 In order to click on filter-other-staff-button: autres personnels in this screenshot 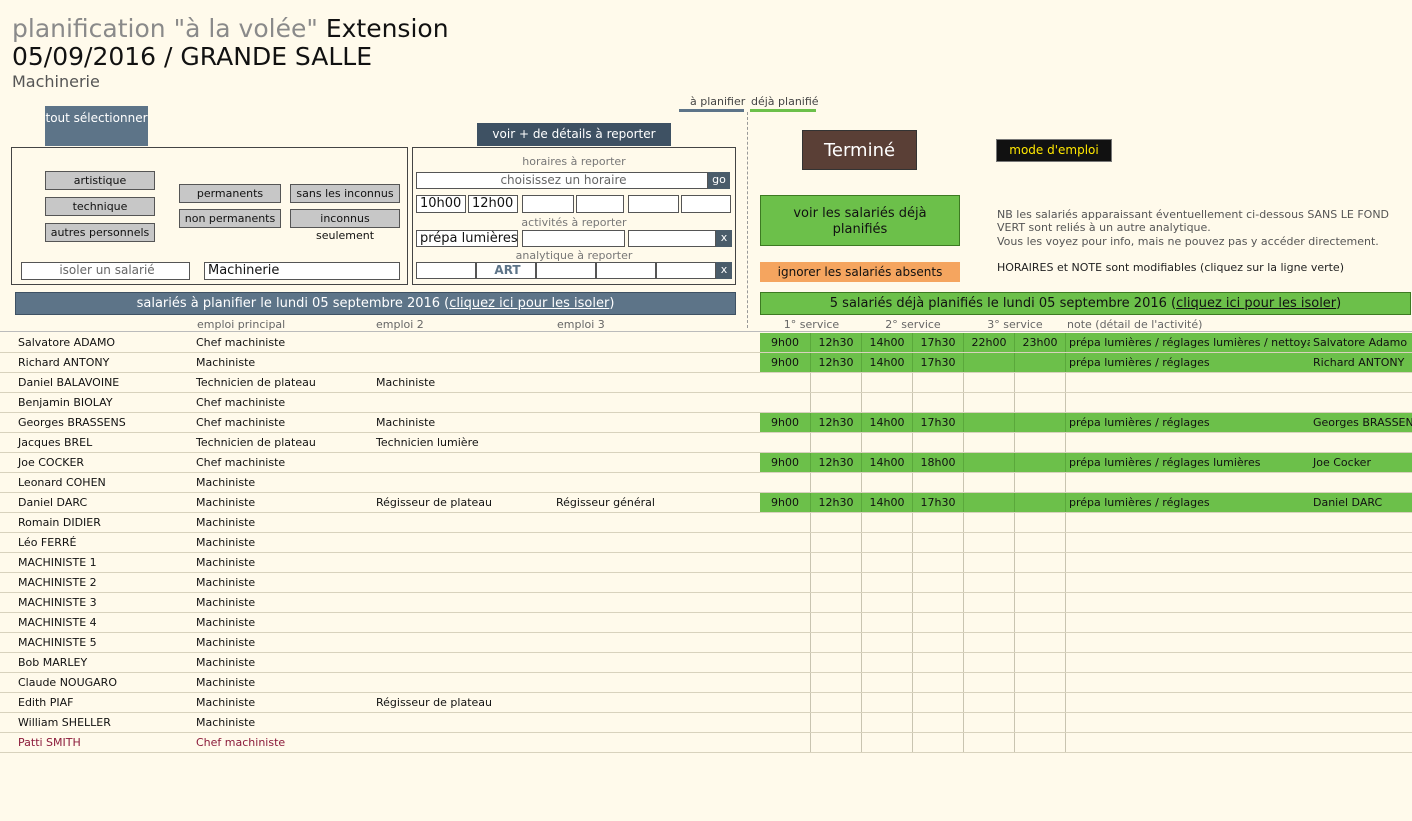, I will do `click(100, 232)`.